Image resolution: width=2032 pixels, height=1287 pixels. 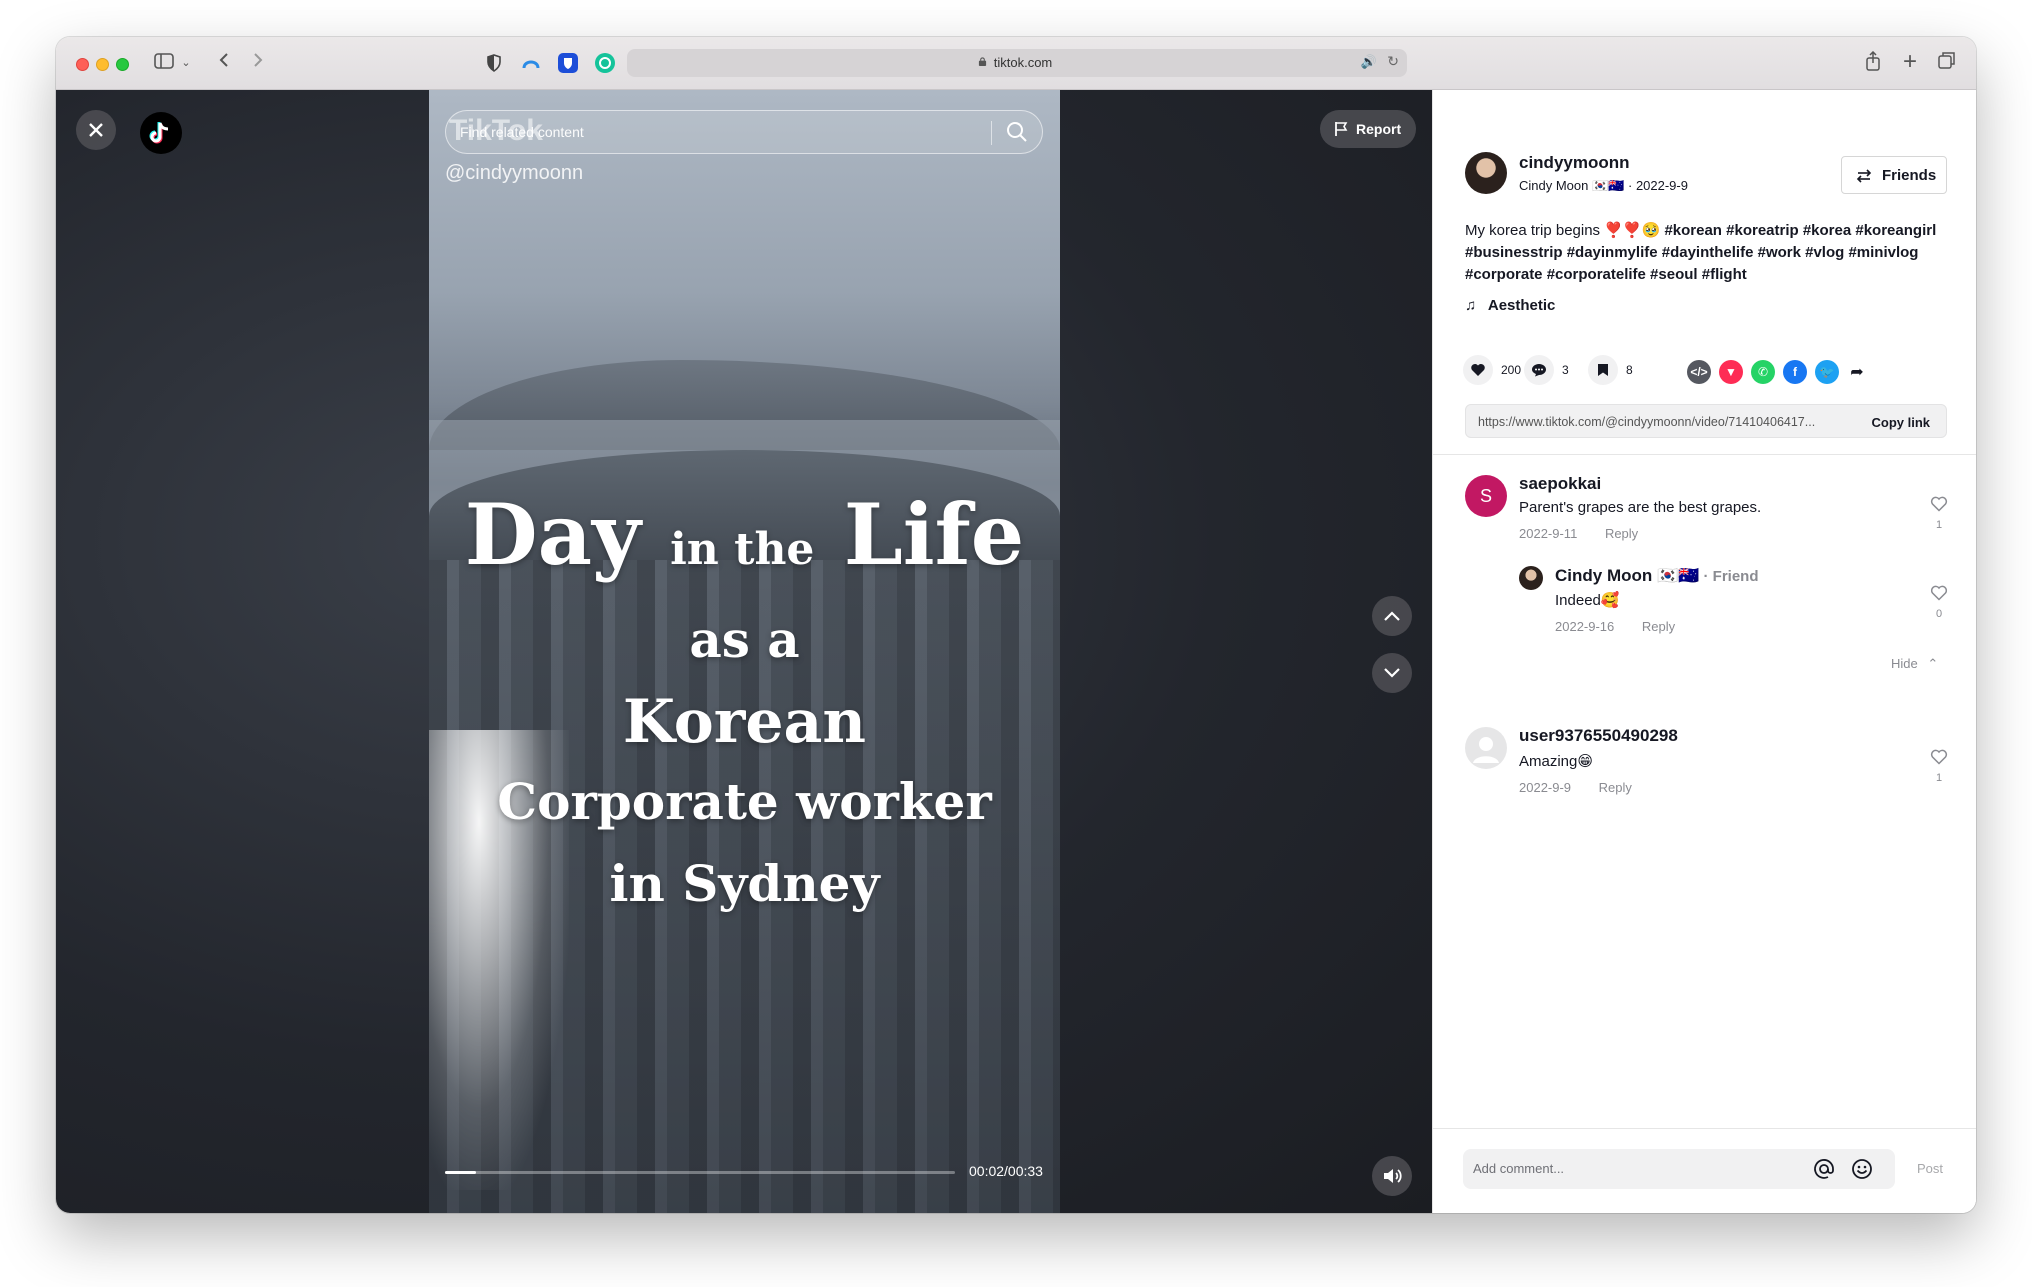 I want to click on extension-arc-icon, so click(x=531, y=63).